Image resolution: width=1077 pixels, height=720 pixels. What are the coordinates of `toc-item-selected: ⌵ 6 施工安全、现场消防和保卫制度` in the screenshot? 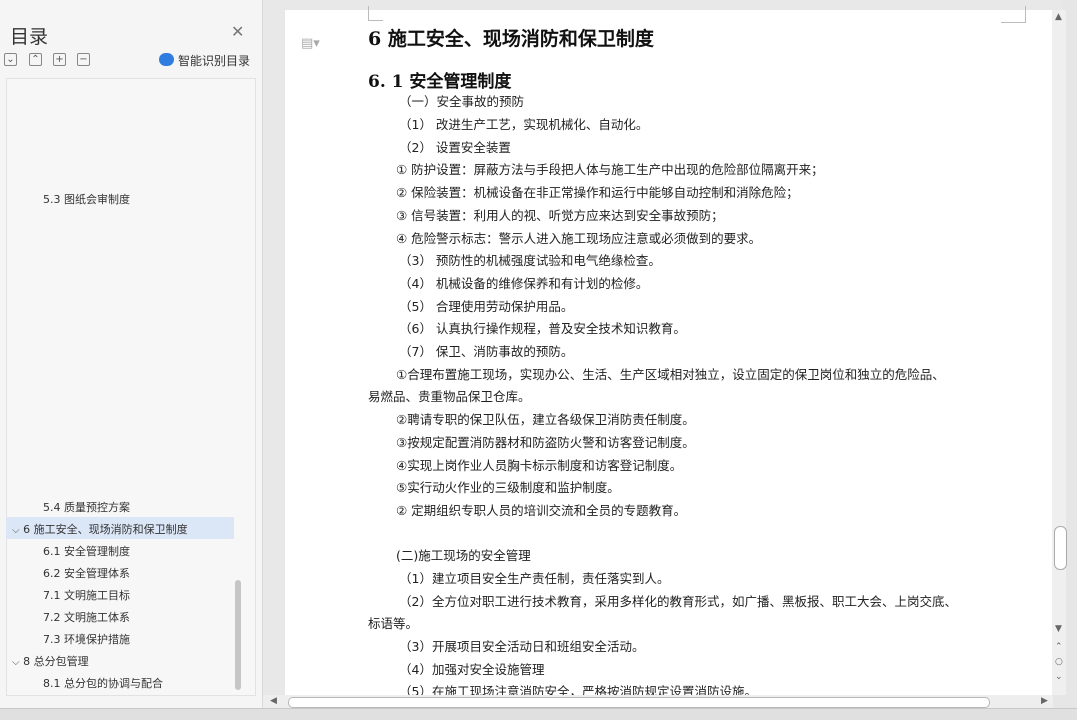 It's located at (100, 529).